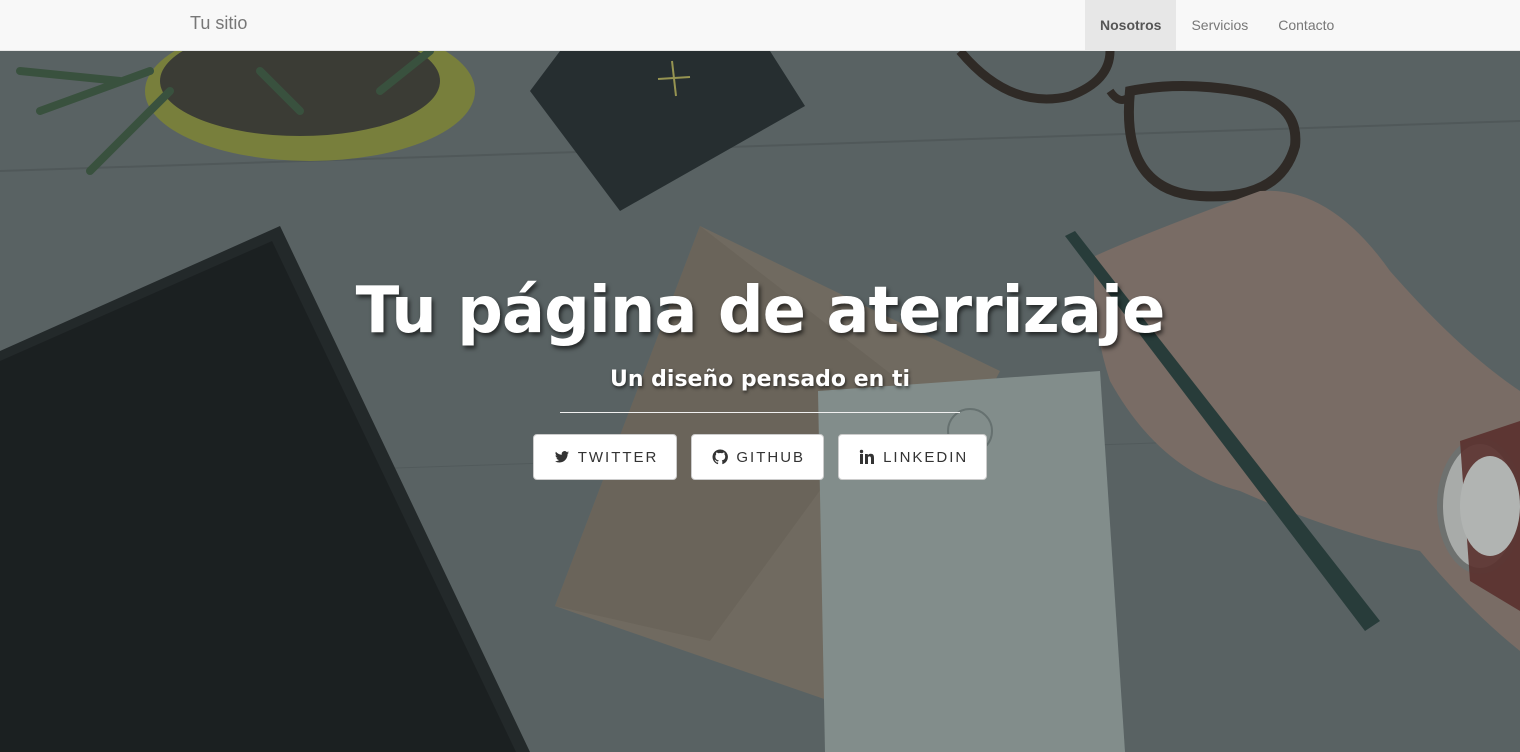 The height and width of the screenshot is (752, 1520). I want to click on nav-item-servicios: Servicios, so click(1219, 25).